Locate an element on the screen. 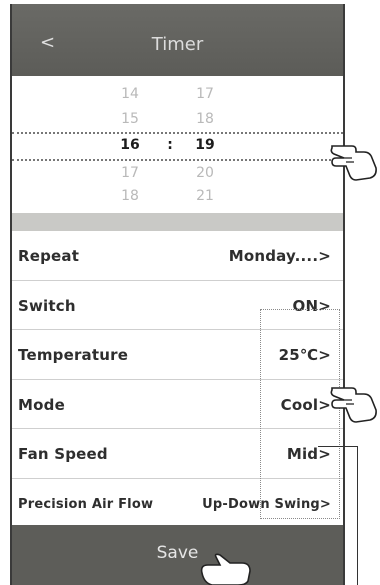  save-label: Save is located at coordinates (177, 553).